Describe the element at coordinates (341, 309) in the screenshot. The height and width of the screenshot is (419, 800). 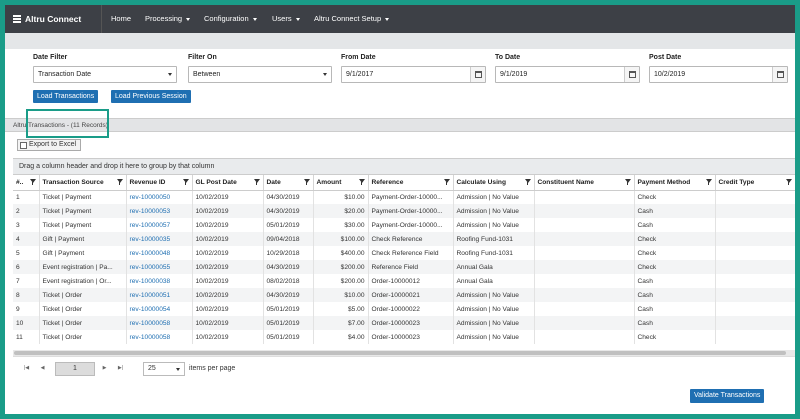
I see `table-cell: $5.00` at that location.